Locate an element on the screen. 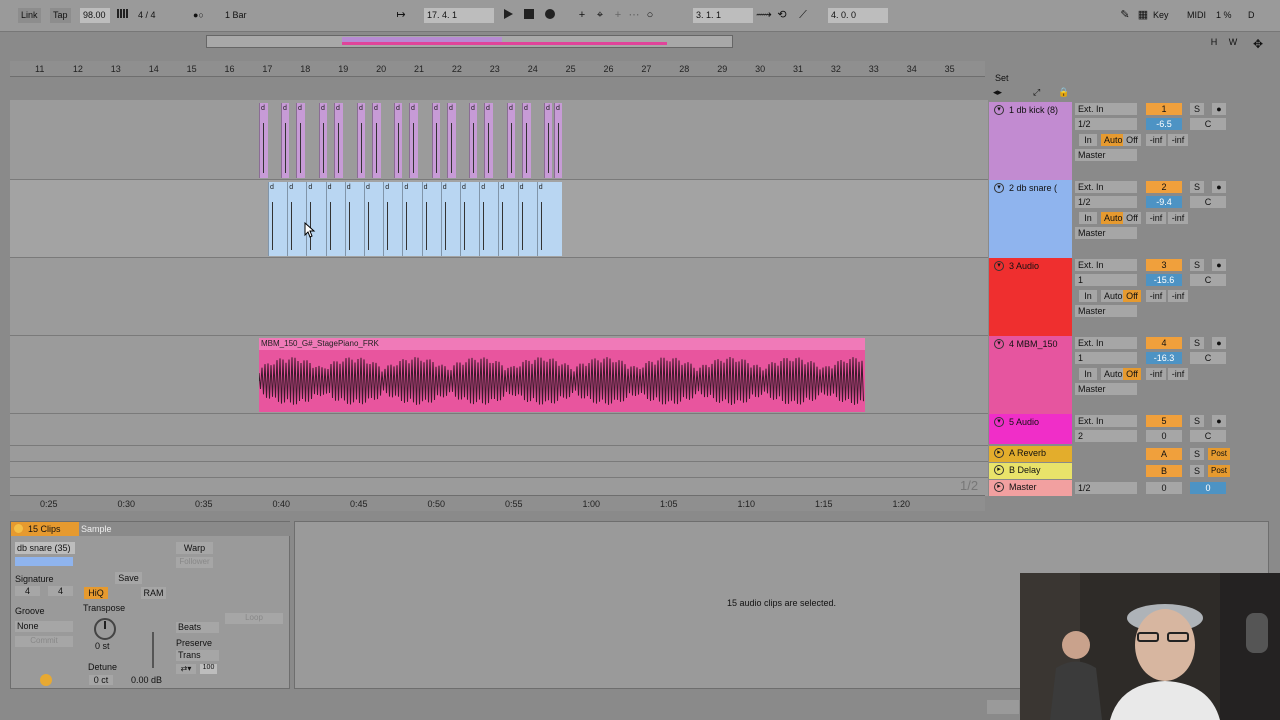 This screenshot has width=1280, height=720. lane-reverb is located at coordinates (499, 454).